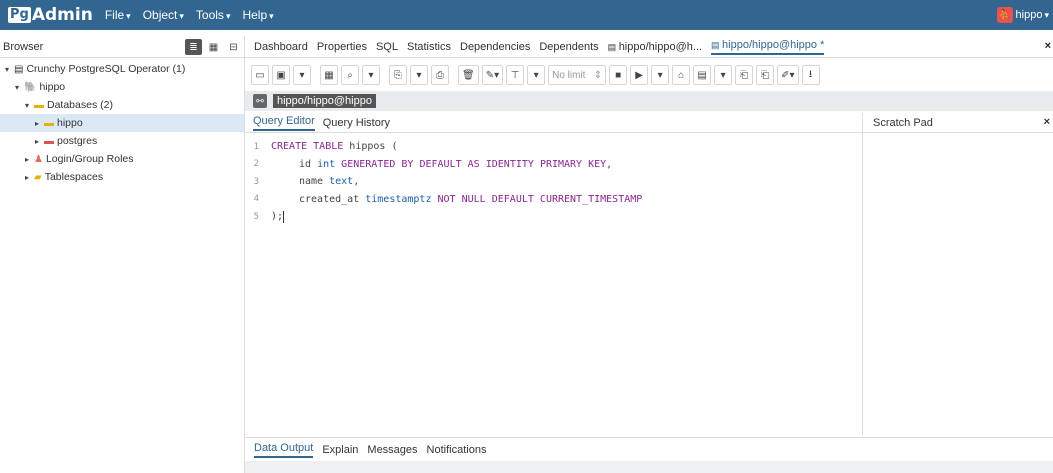 The image size is (1053, 473). Describe the element at coordinates (260, 75) in the screenshot. I see `open-file-icon: ▭` at that location.